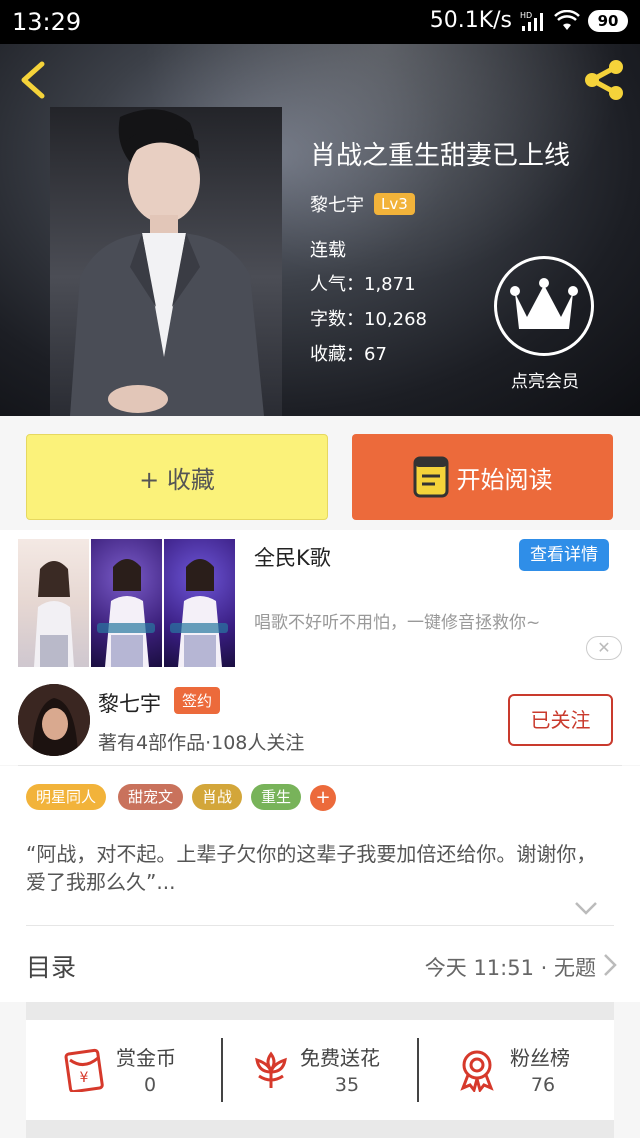  Describe the element at coordinates (543, 1085) in the screenshot. I see `fan-ranking-value: 76` at that location.